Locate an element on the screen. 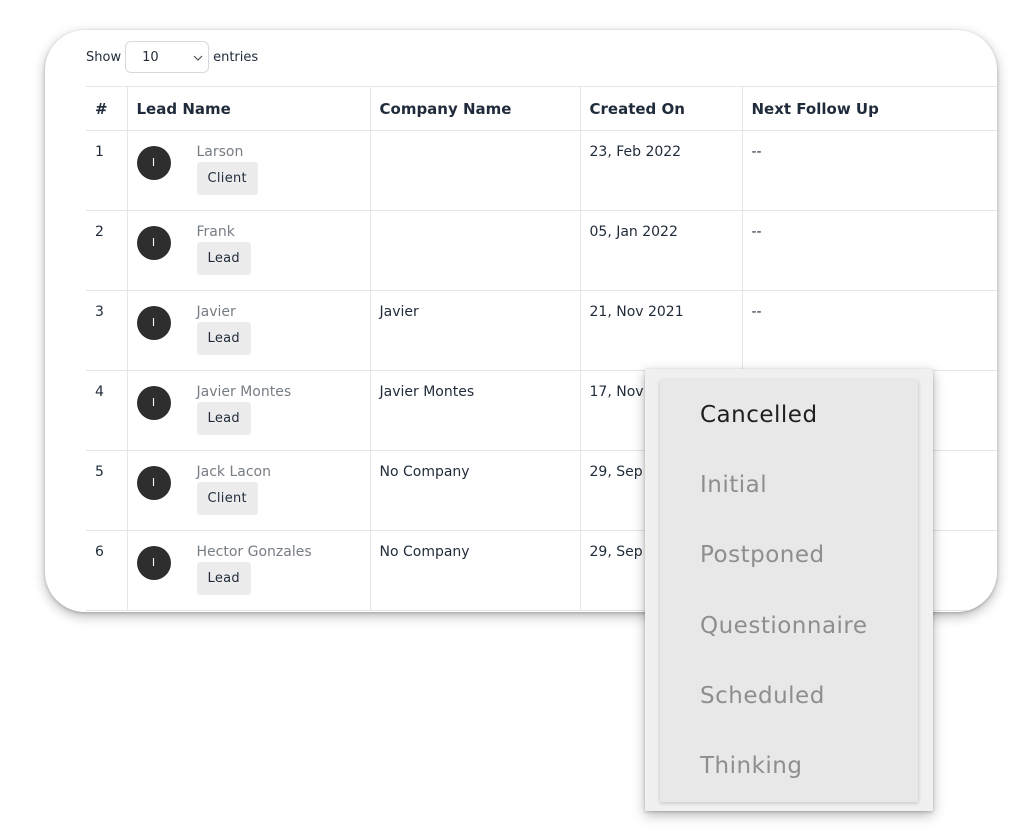  lead-name-cell: I Hector Gonzales Lead is located at coordinates (249, 570).